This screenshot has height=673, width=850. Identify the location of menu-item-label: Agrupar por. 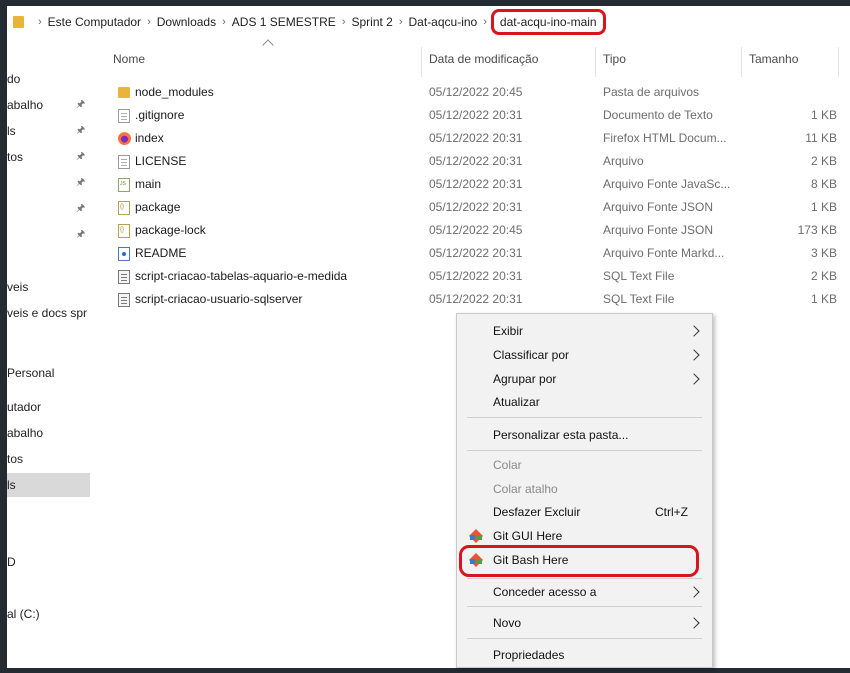
(525, 379).